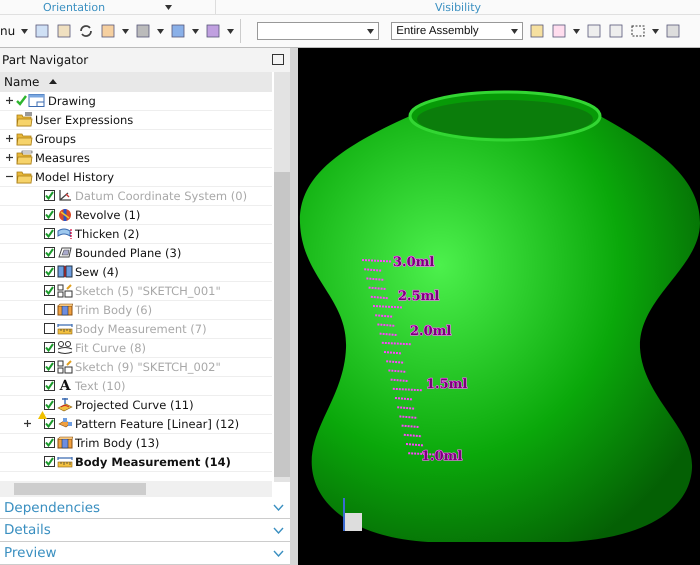 This screenshot has width=700, height=565. Describe the element at coordinates (53, 81) in the screenshot. I see `sort-icon` at that location.